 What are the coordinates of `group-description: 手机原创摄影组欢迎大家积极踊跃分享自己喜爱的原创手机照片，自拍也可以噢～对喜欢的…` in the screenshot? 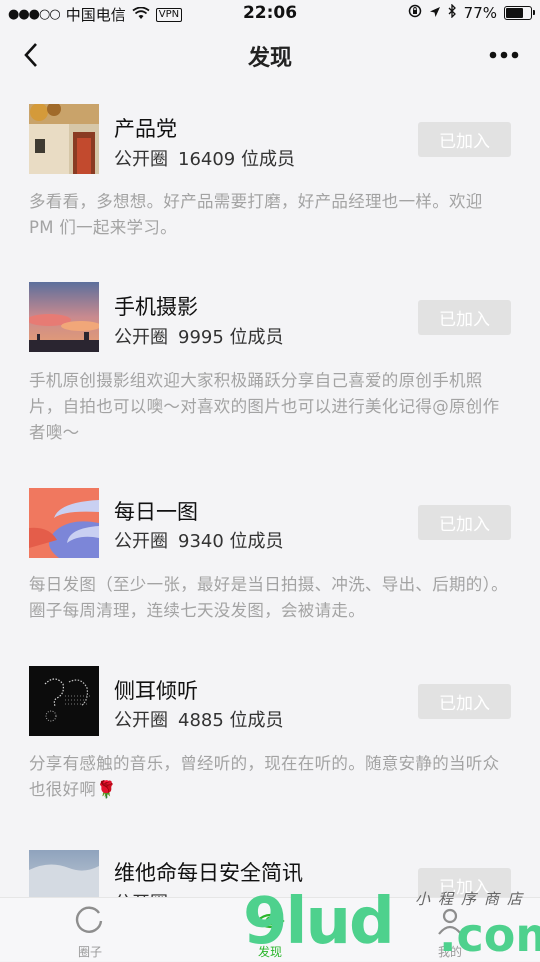 It's located at (264, 406).